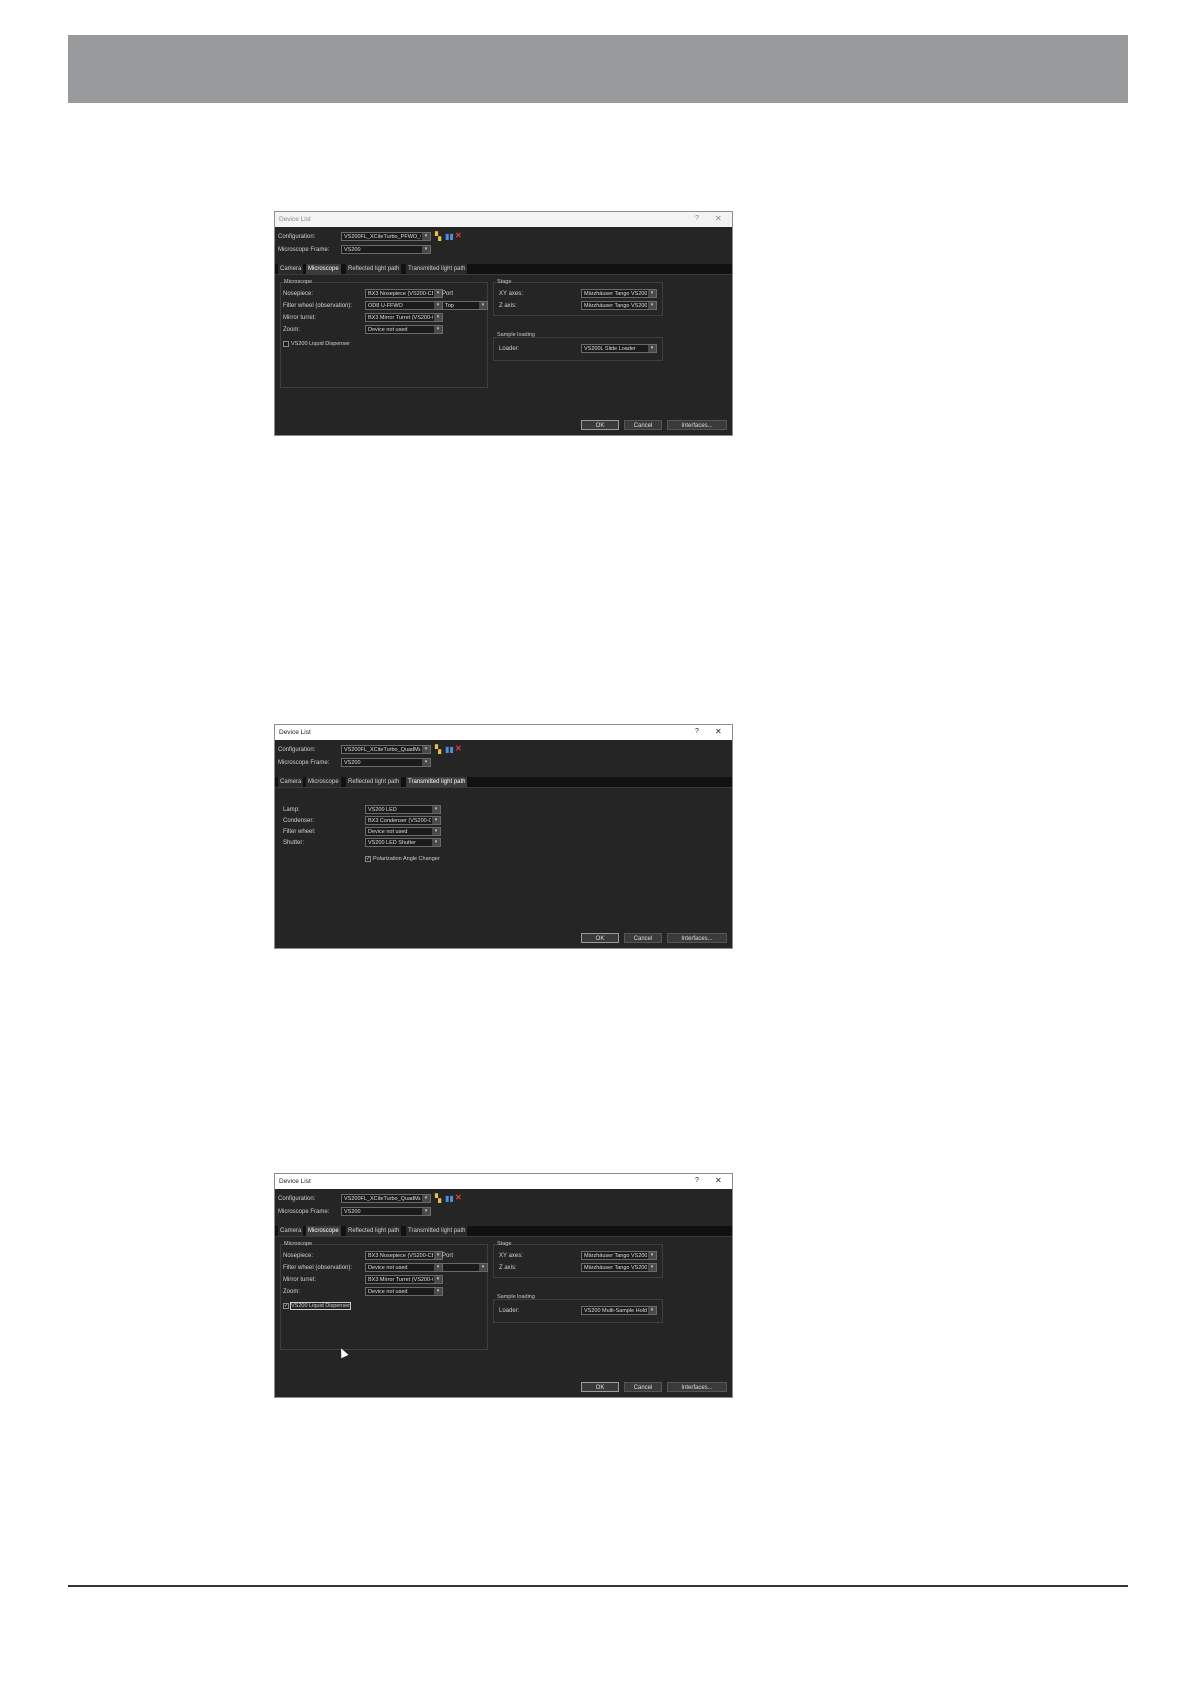 The height and width of the screenshot is (1684, 1191). Describe the element at coordinates (299, 821) in the screenshot. I see `condenser-label: Condenser:` at that location.